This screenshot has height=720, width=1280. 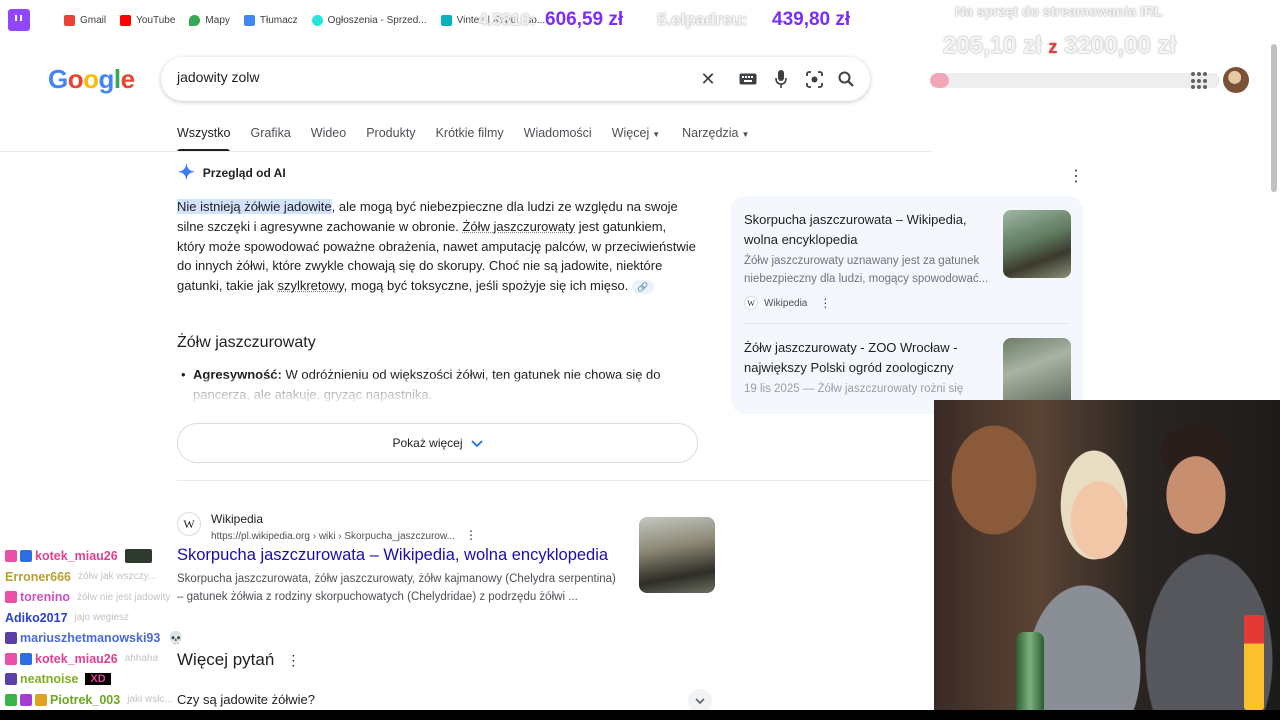 I want to click on search-icon, so click(x=846, y=79).